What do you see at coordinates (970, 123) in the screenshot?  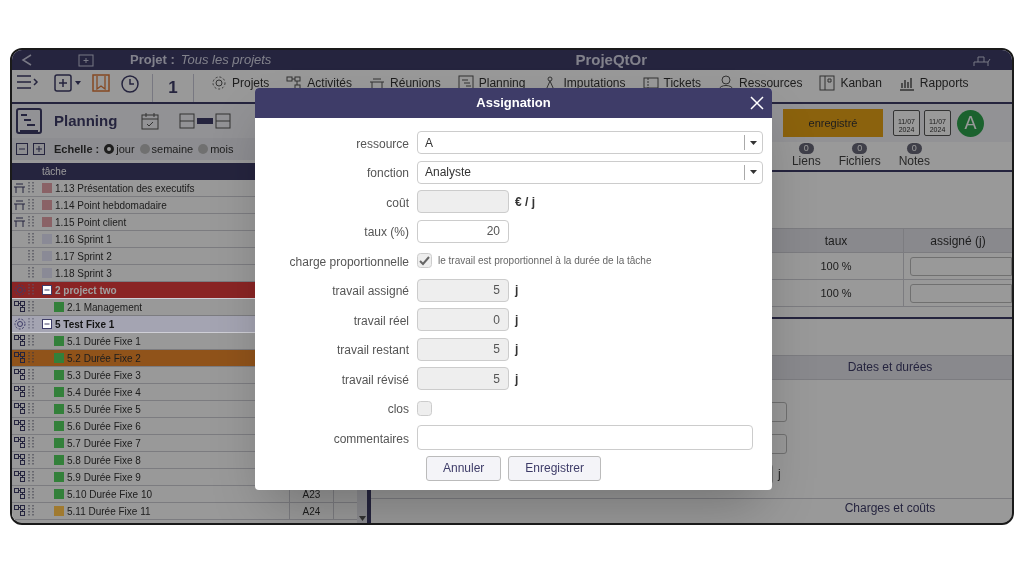 I see `user-avatar: A` at bounding box center [970, 123].